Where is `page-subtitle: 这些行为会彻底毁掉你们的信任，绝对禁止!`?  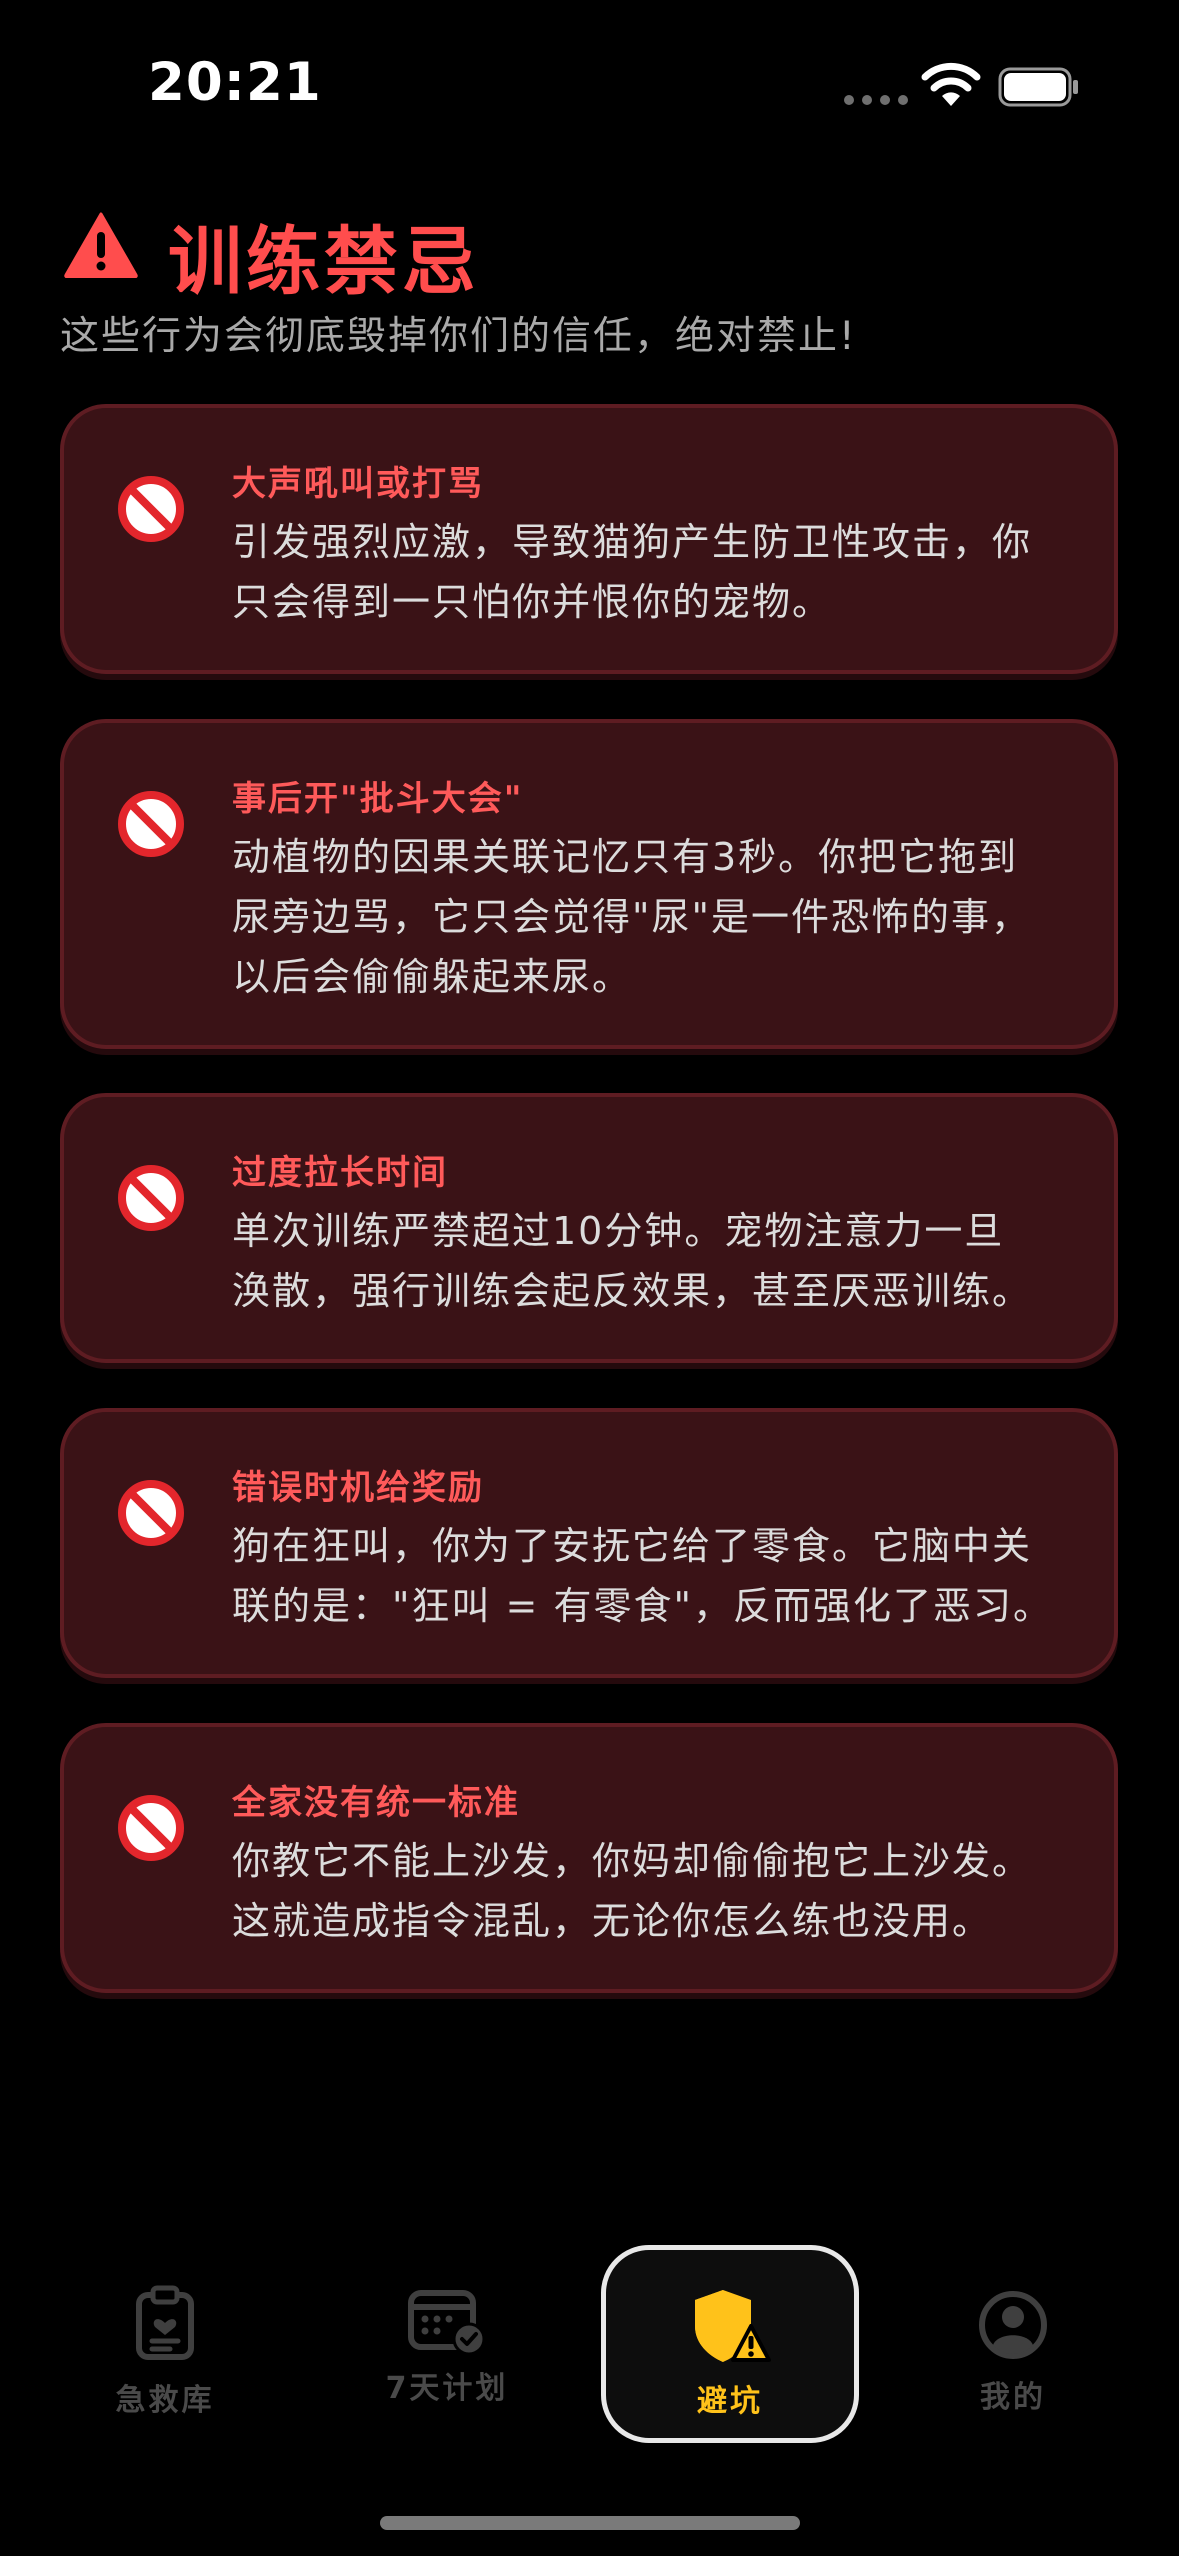
page-subtitle: 这些行为会彻底毁掉你们的信任，绝对禁止! is located at coordinates (458, 336).